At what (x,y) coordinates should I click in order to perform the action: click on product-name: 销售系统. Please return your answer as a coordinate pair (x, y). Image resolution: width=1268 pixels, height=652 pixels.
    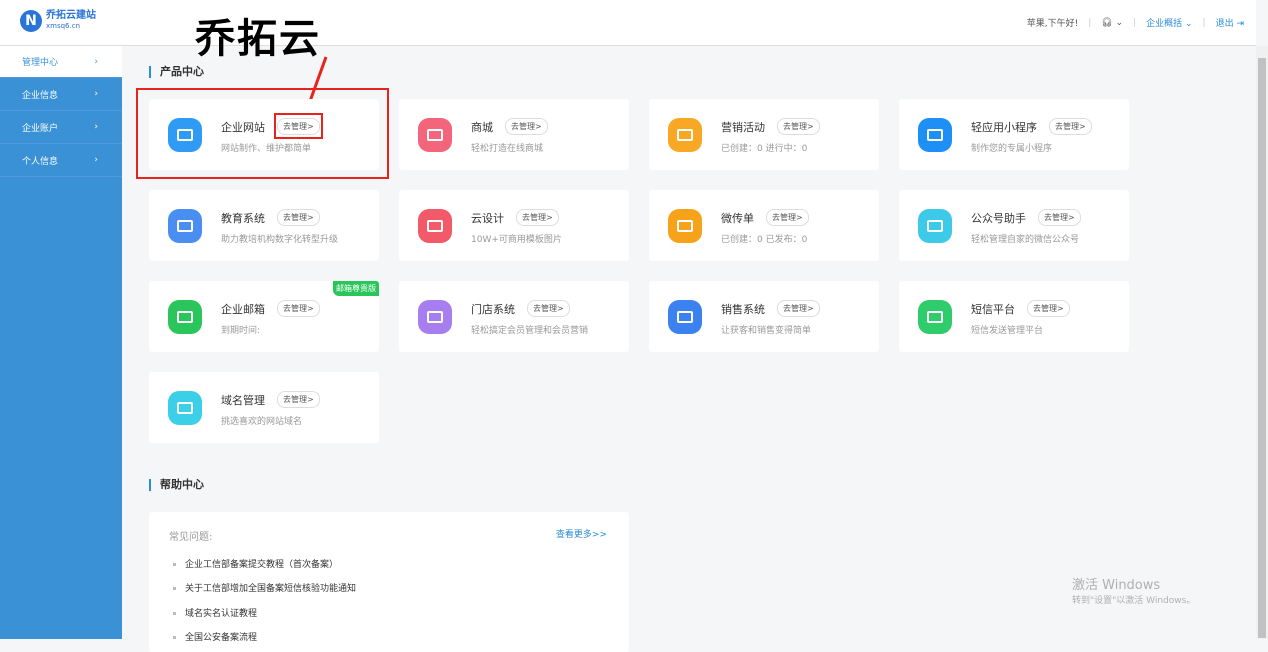
    Looking at the image, I should click on (743, 309).